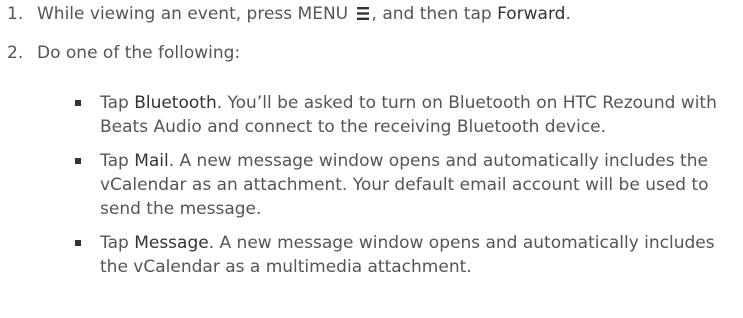  What do you see at coordinates (362, 13) in the screenshot?
I see `menu-icon` at bounding box center [362, 13].